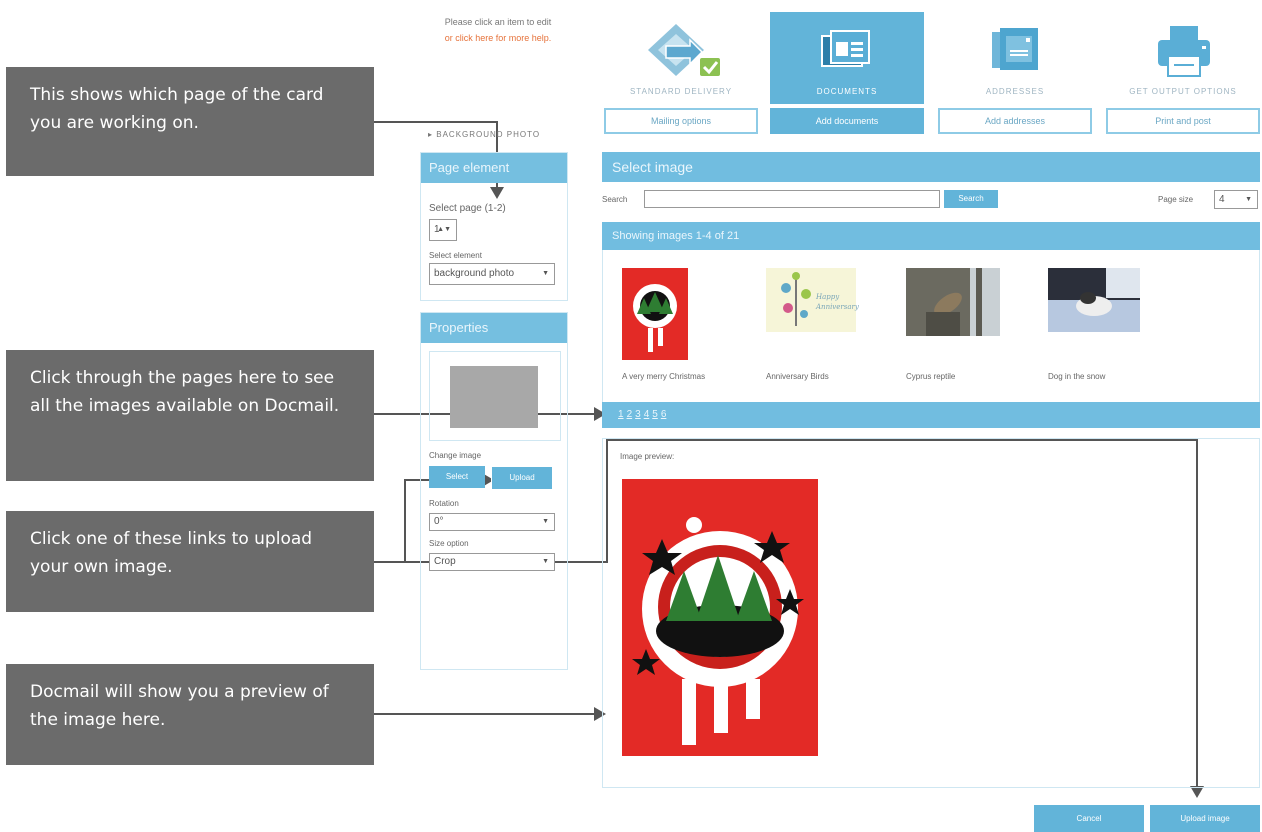 The image size is (1262, 832). What do you see at coordinates (1205, 818) in the screenshot?
I see `upload-image-button: Upload image` at bounding box center [1205, 818].